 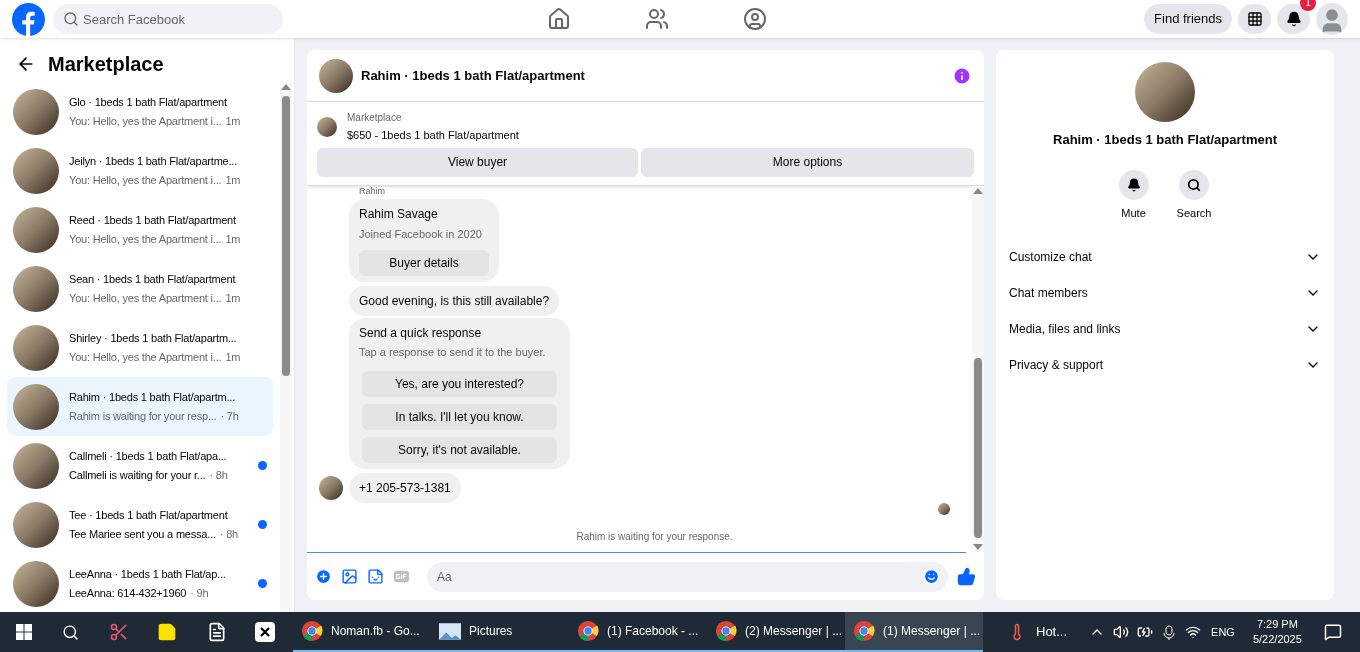 I want to click on find-friends-button: Find friends, so click(x=1188, y=19).